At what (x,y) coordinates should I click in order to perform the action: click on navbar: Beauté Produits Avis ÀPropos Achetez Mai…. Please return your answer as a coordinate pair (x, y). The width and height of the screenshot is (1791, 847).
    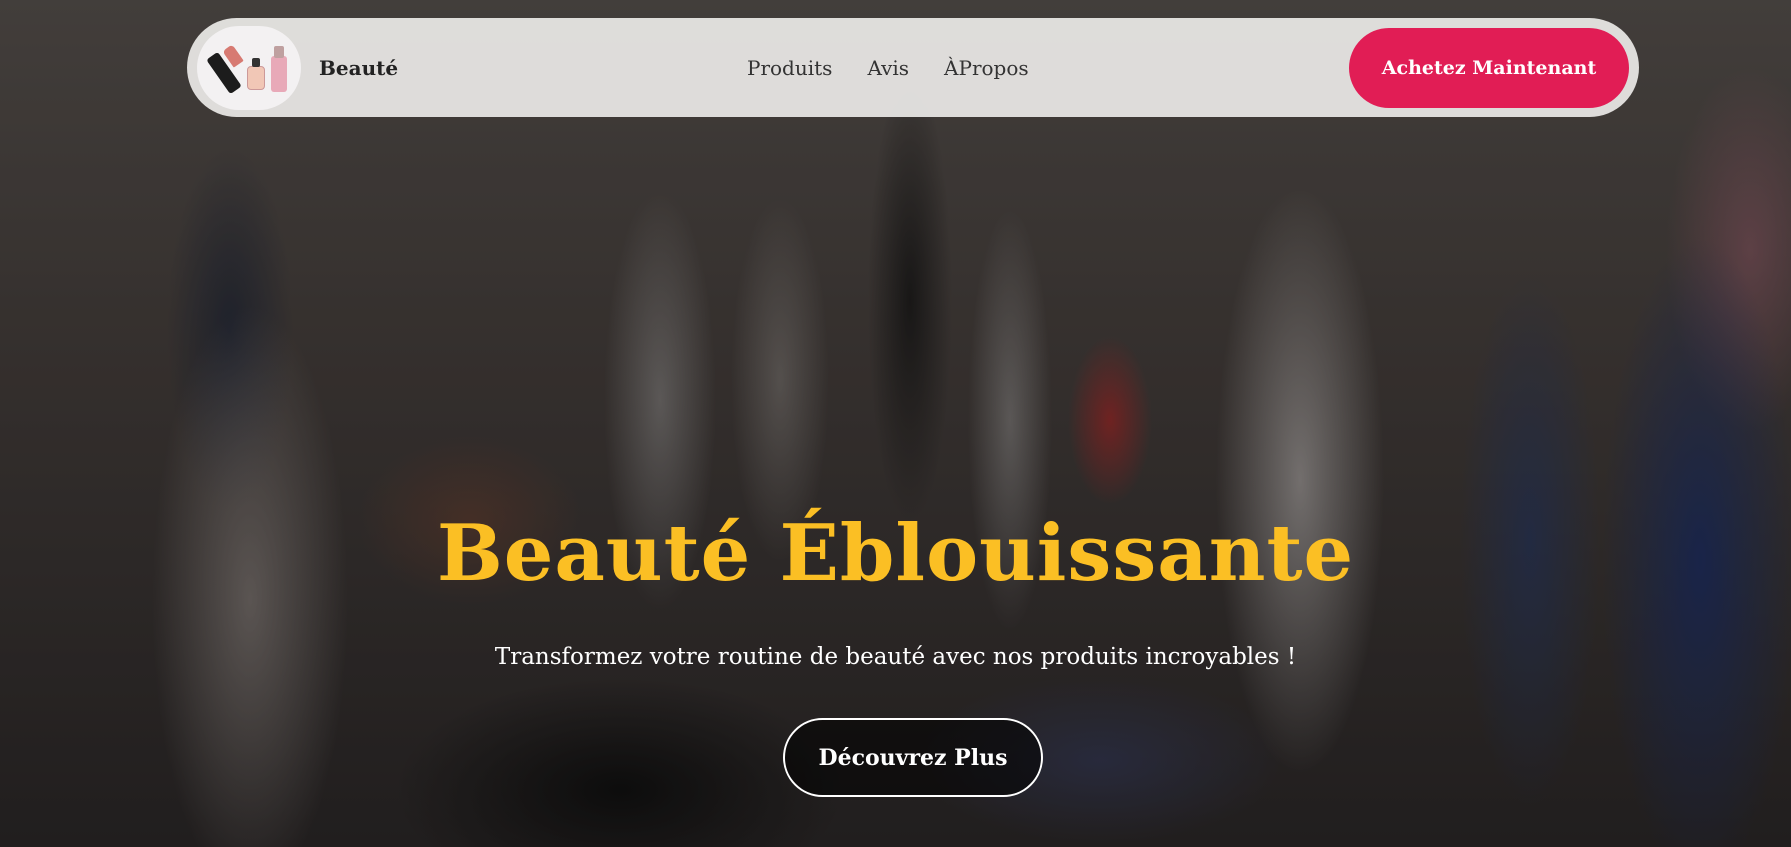
    Looking at the image, I should click on (913, 67).